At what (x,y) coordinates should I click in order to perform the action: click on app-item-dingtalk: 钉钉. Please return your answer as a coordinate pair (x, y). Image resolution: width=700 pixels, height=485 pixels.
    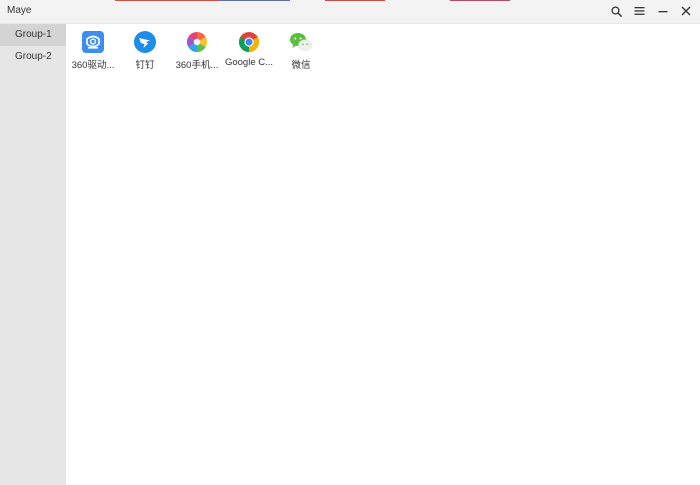
    Looking at the image, I should click on (145, 52).